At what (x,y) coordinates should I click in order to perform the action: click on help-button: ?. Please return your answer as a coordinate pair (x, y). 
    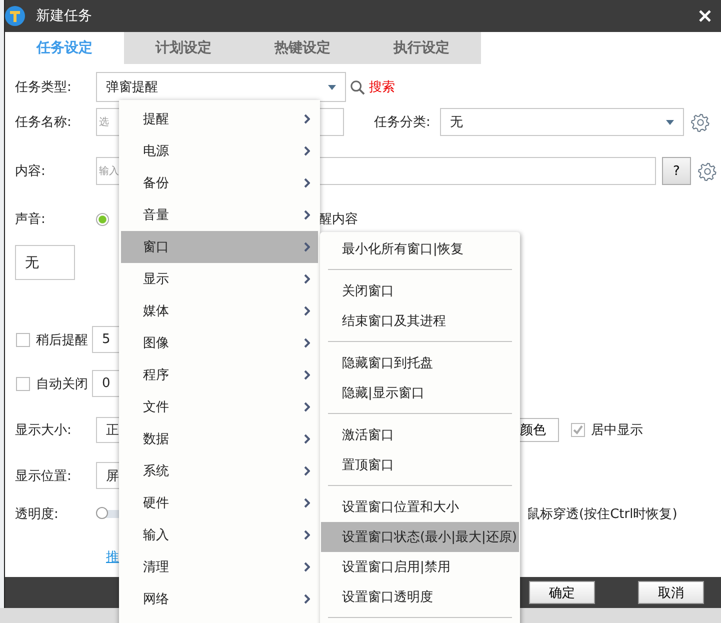
    Looking at the image, I should click on (676, 171).